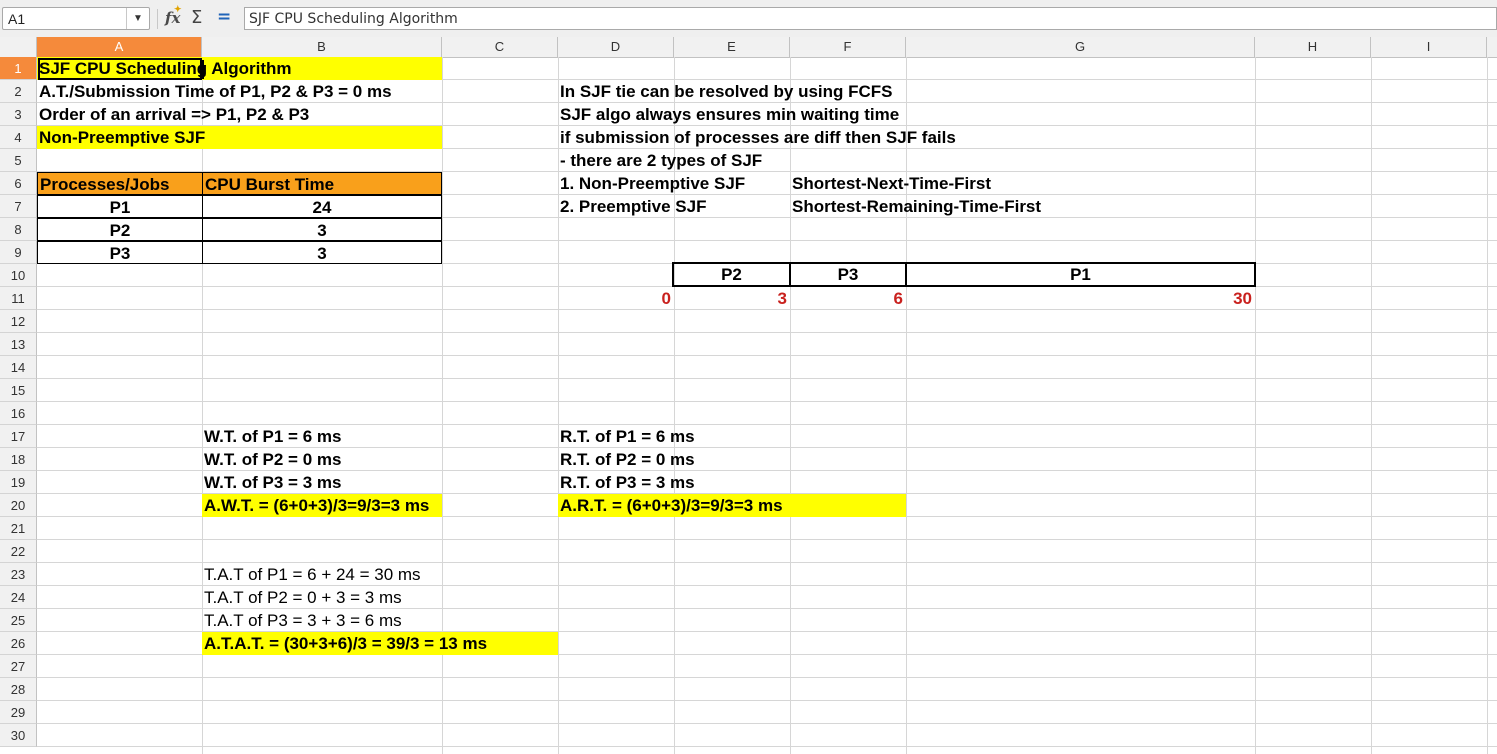 Image resolution: width=1497 pixels, height=754 pixels. Describe the element at coordinates (380, 597) in the screenshot. I see `cell-b24: T.A.T of P2 = 0 + 3 = 3 ms` at that location.